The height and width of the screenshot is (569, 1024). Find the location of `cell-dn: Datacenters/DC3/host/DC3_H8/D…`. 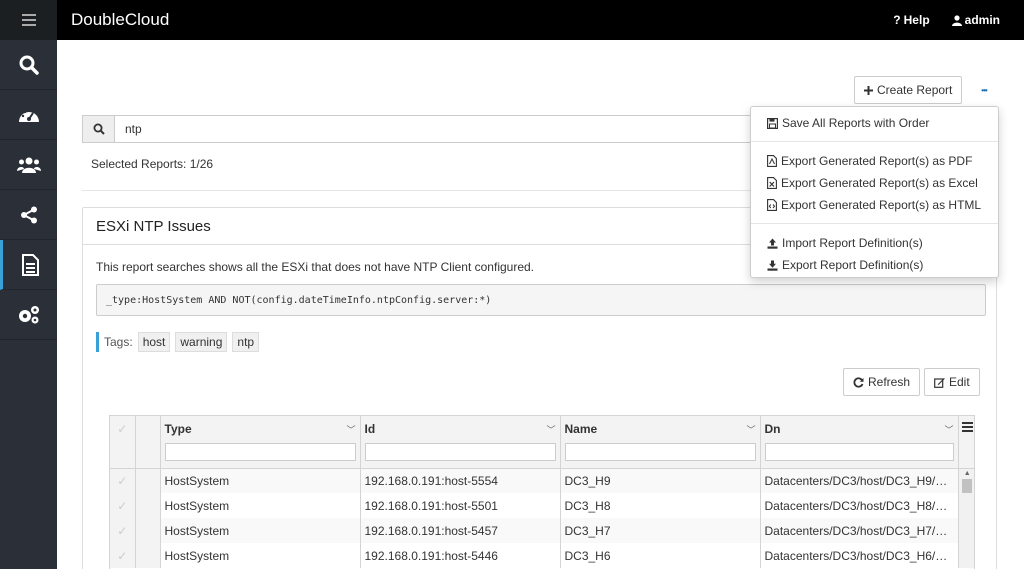

cell-dn: Datacenters/DC3/host/DC3_H8/D… is located at coordinates (859, 505).